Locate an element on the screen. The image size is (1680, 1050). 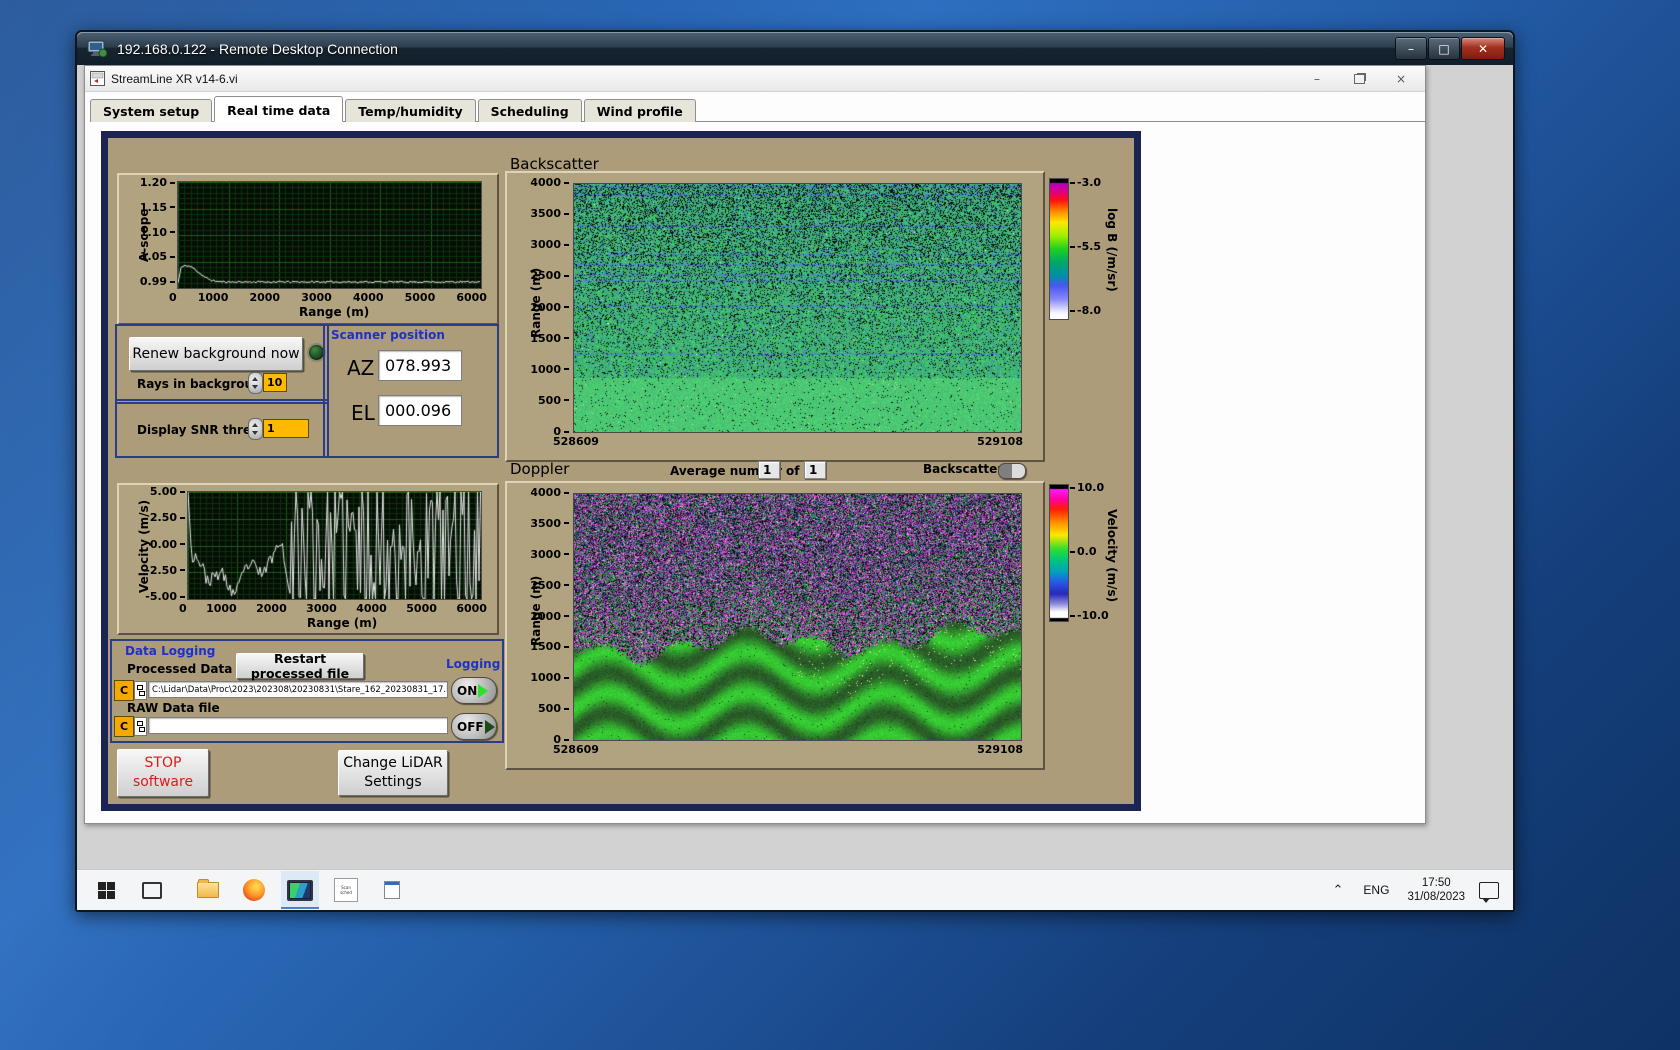
average-number-field: 1 is located at coordinates (769, 470).